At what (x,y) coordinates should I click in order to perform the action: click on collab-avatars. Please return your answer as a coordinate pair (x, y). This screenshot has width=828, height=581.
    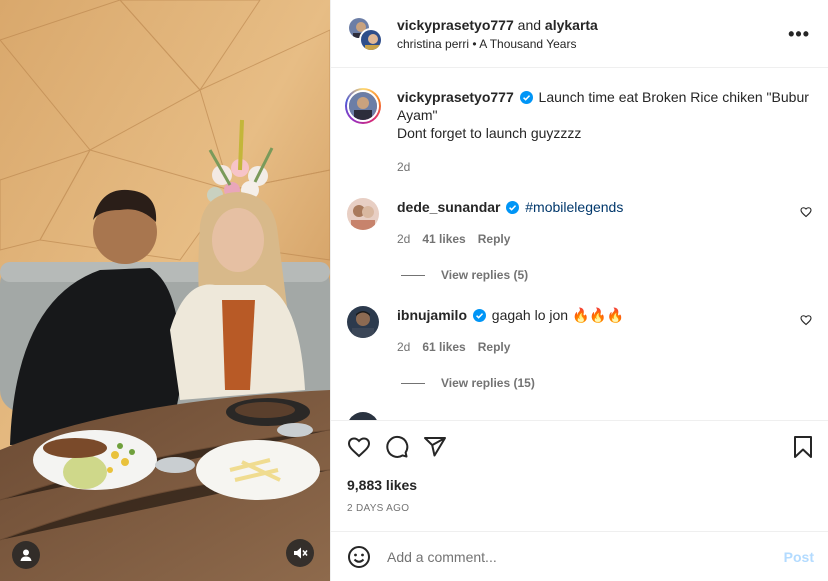
    Looking at the image, I should click on (365, 33).